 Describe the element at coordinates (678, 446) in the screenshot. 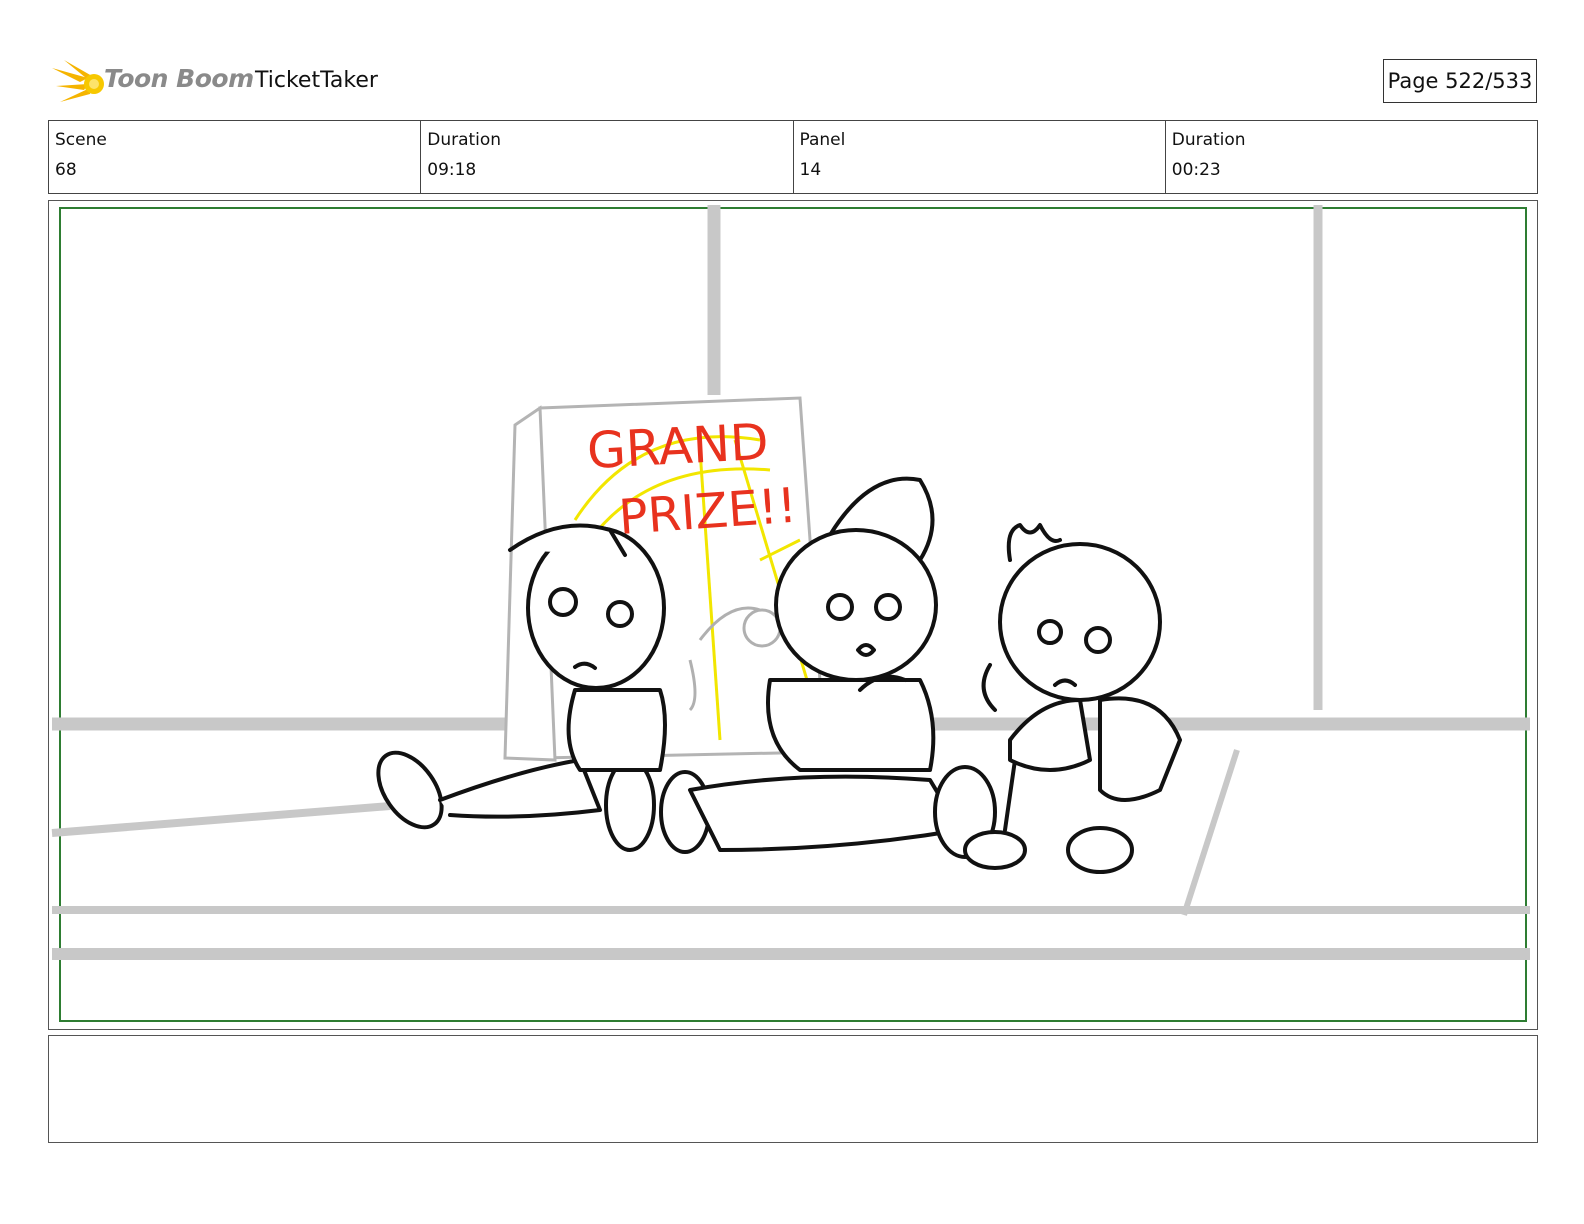

I see `sign-text-line1: GRAND` at that location.